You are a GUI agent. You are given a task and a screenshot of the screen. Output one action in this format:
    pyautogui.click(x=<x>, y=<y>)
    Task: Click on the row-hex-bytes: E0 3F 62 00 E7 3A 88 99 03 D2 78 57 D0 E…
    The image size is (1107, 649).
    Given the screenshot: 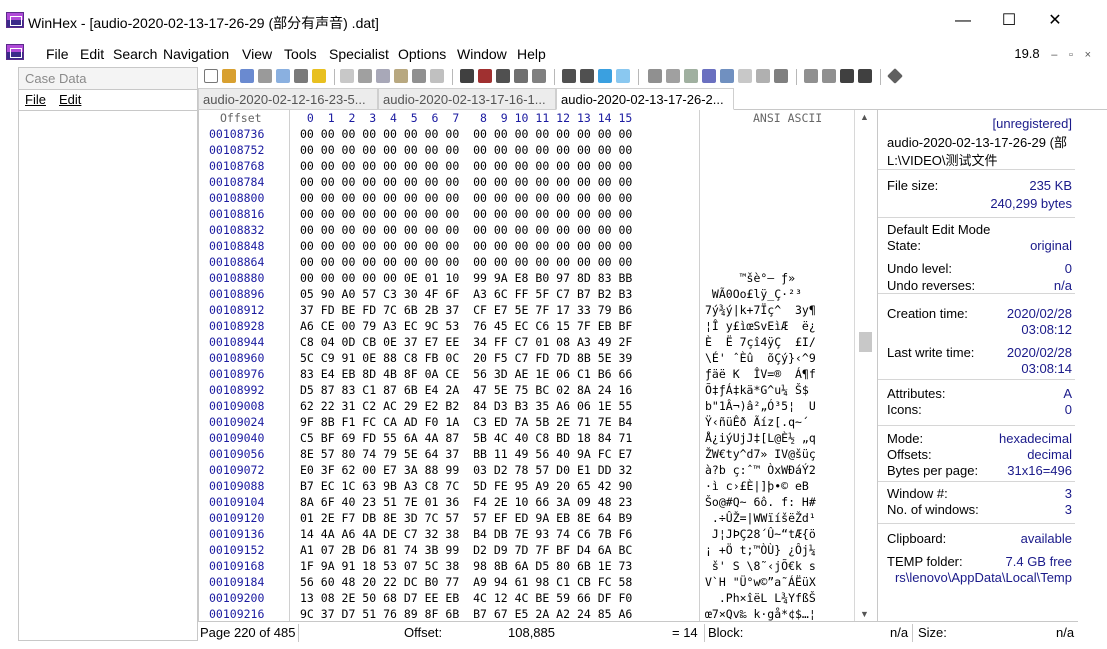 What is the action you would take?
    pyautogui.click(x=466, y=470)
    